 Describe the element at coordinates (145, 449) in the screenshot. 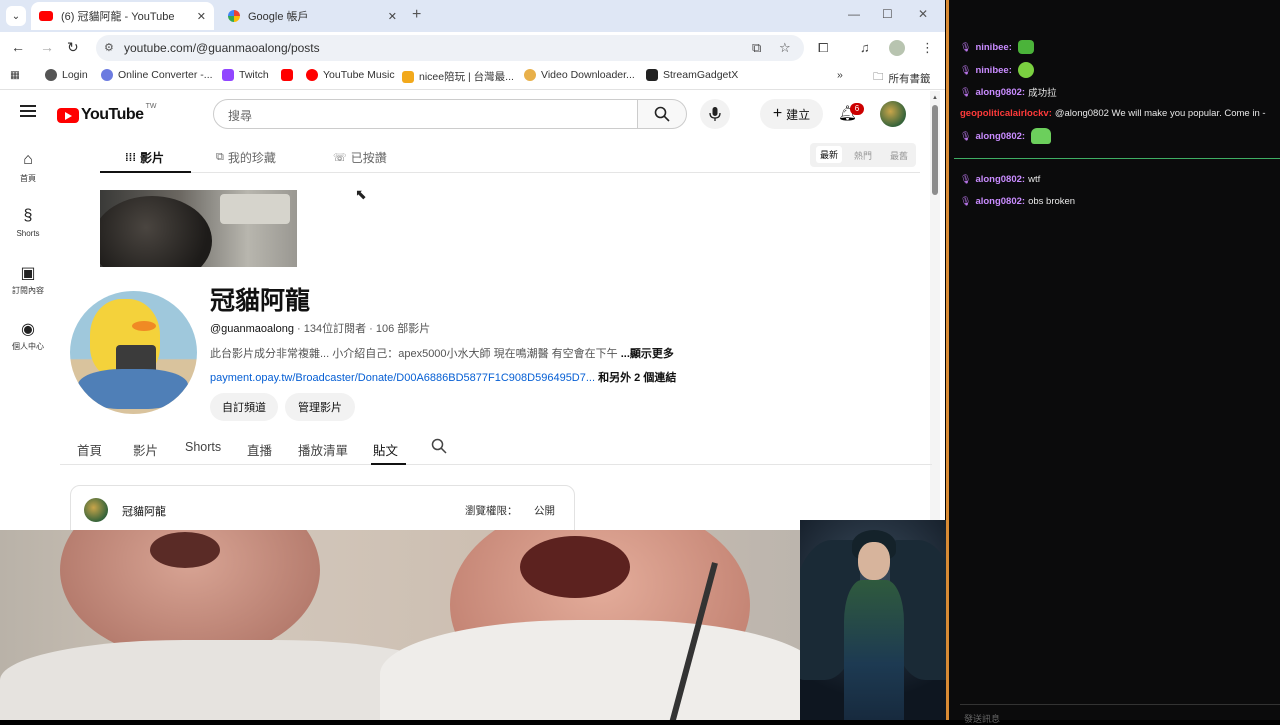

I see `tab-videos: 影片` at that location.